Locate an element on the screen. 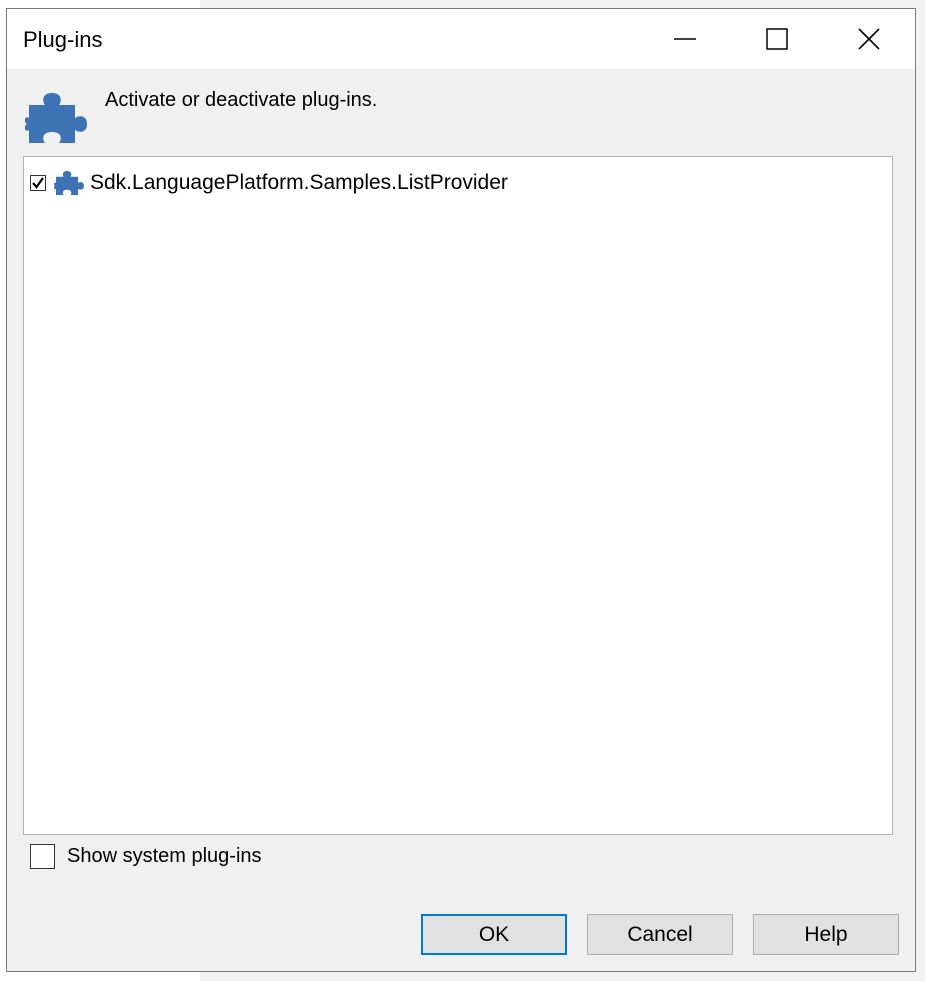 This screenshot has height=981, width=925. minimize-icon is located at coordinates (685, 39).